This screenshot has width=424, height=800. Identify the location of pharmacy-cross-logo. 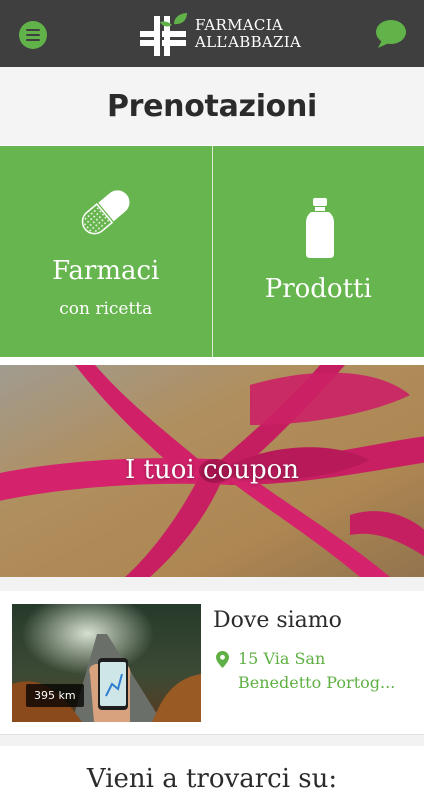
(163, 34).